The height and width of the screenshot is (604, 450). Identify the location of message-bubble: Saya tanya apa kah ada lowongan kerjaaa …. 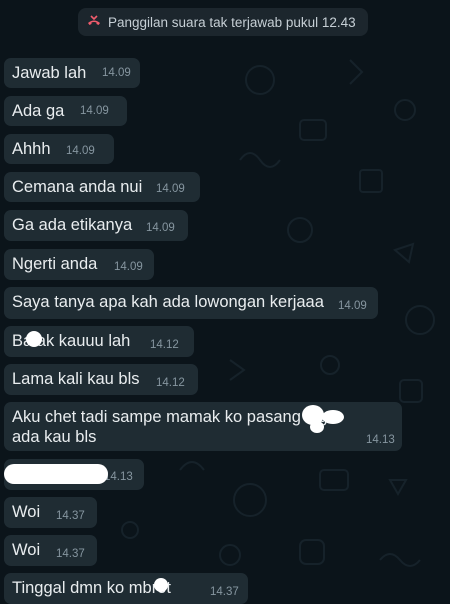
(191, 303).